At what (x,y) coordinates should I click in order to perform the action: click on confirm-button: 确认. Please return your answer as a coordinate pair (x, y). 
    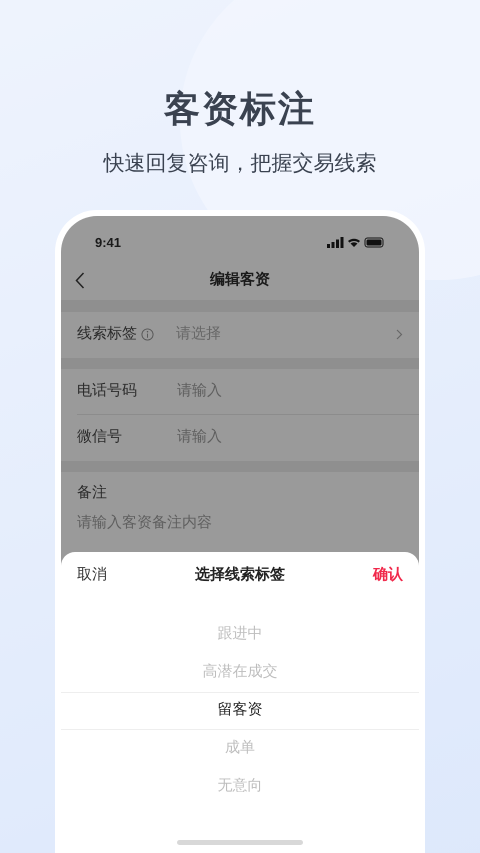
    Looking at the image, I should click on (388, 575).